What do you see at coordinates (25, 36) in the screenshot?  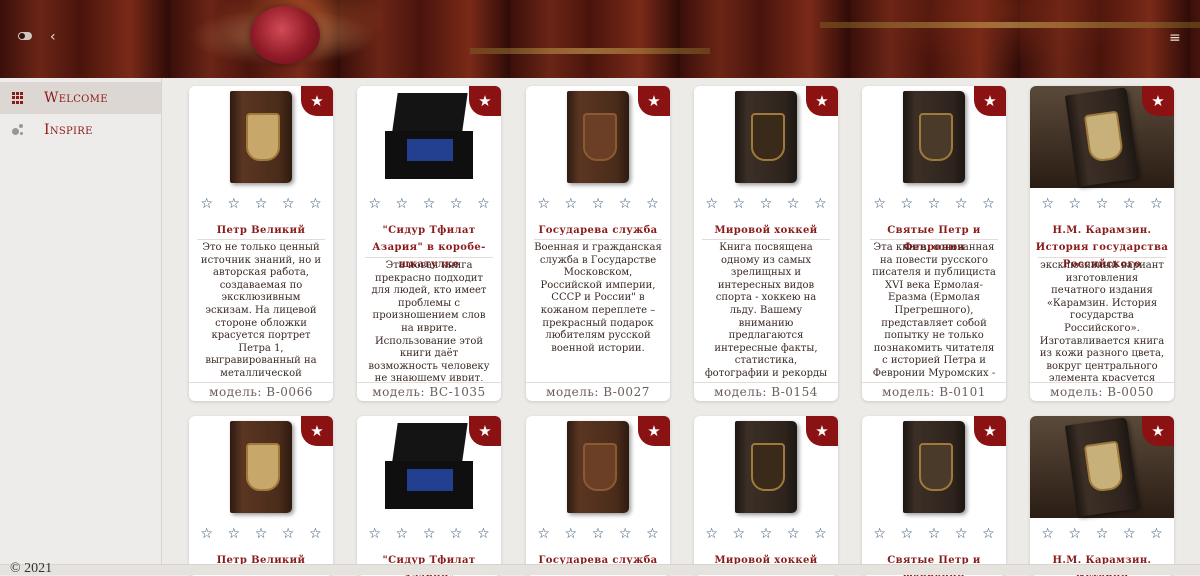 I see `toggle-icon` at bounding box center [25, 36].